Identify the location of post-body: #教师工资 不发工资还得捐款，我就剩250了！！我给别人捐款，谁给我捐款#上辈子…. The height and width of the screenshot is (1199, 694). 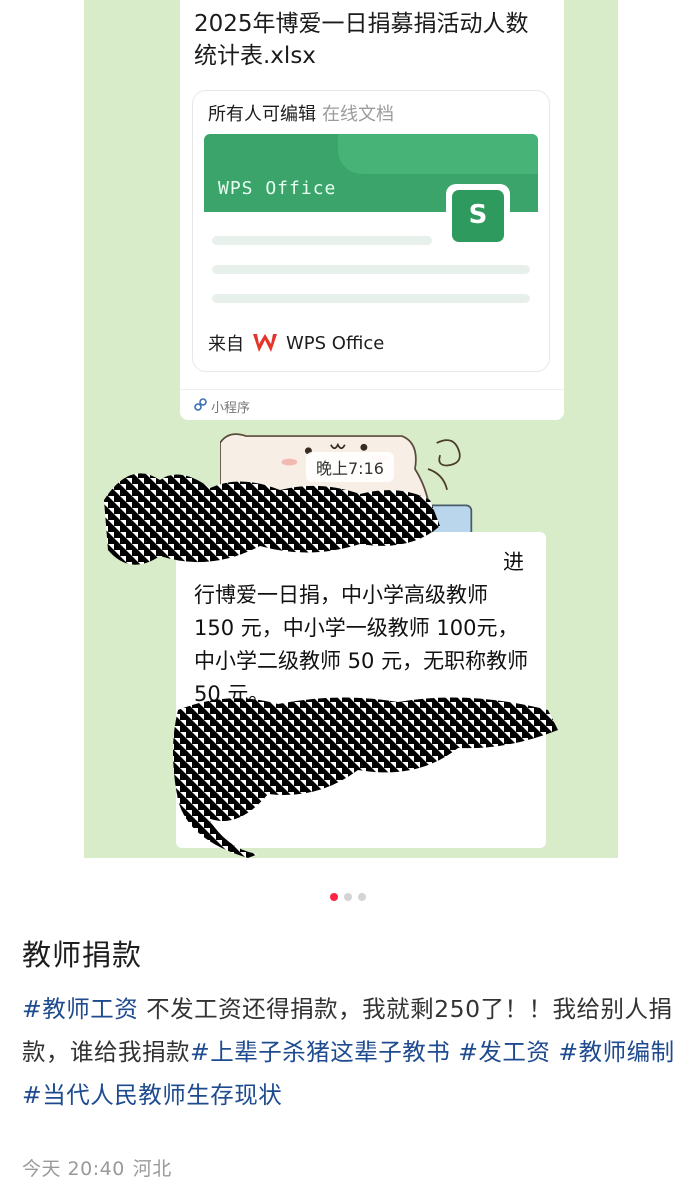
(352, 1052).